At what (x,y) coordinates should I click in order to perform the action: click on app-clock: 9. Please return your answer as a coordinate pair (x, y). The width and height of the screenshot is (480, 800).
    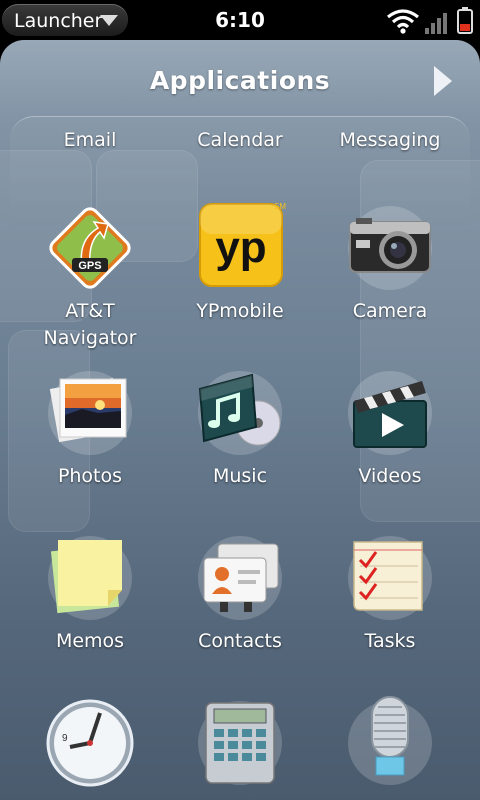
    Looking at the image, I should click on (90, 744).